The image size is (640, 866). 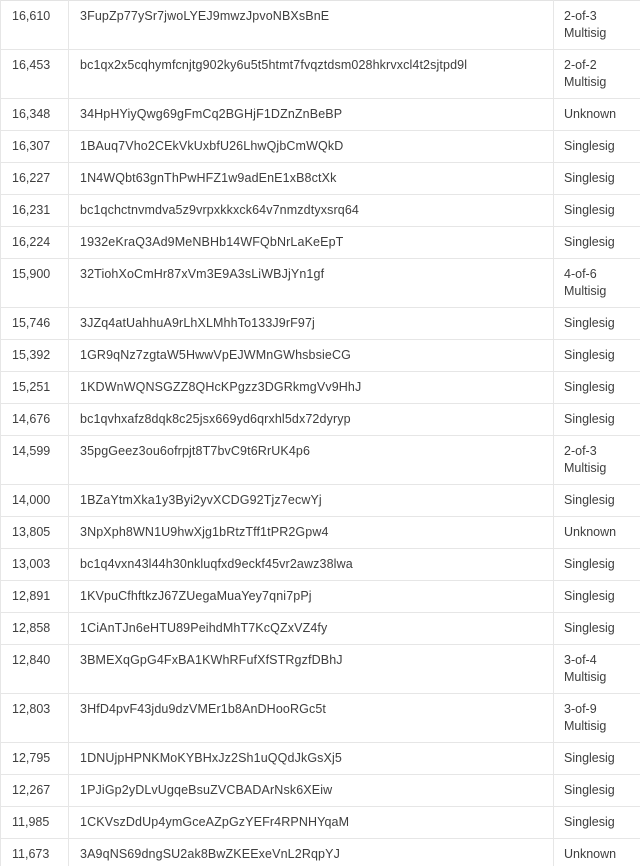 What do you see at coordinates (580, 660) in the screenshot?
I see `type-line: 3-of-4` at bounding box center [580, 660].